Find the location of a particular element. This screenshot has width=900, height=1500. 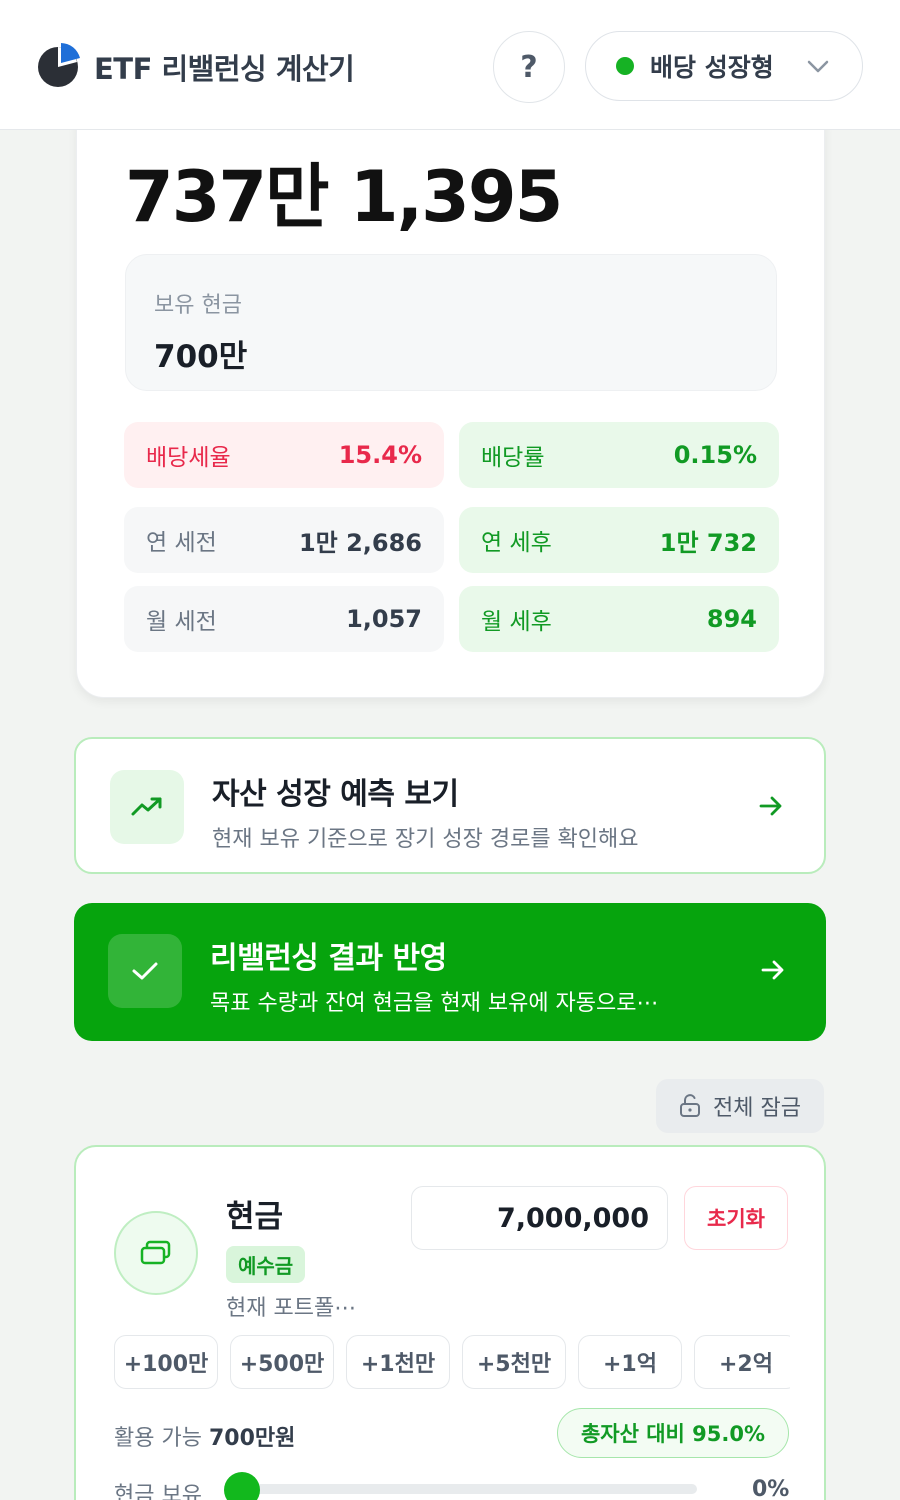

quick-add-row: +100만 +500만 +1천만 +5천만 +1억 +2억 is located at coordinates (452, 1363).